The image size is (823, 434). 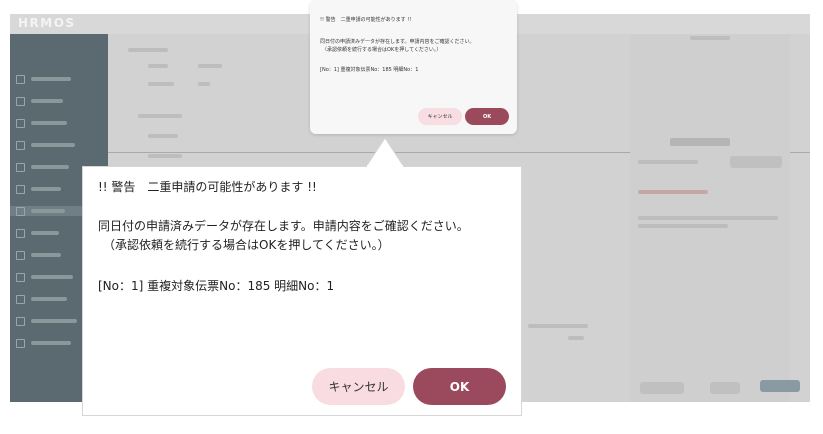 What do you see at coordinates (246, 245) in the screenshot?
I see `dialog-note-zoom: （承認依頼を続行する場合はOKを押してください。）` at bounding box center [246, 245].